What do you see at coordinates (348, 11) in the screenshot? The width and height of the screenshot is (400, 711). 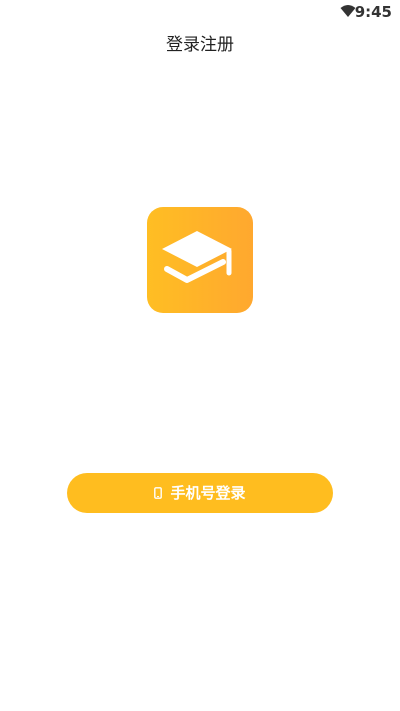 I see `wifi-icon` at bounding box center [348, 11].